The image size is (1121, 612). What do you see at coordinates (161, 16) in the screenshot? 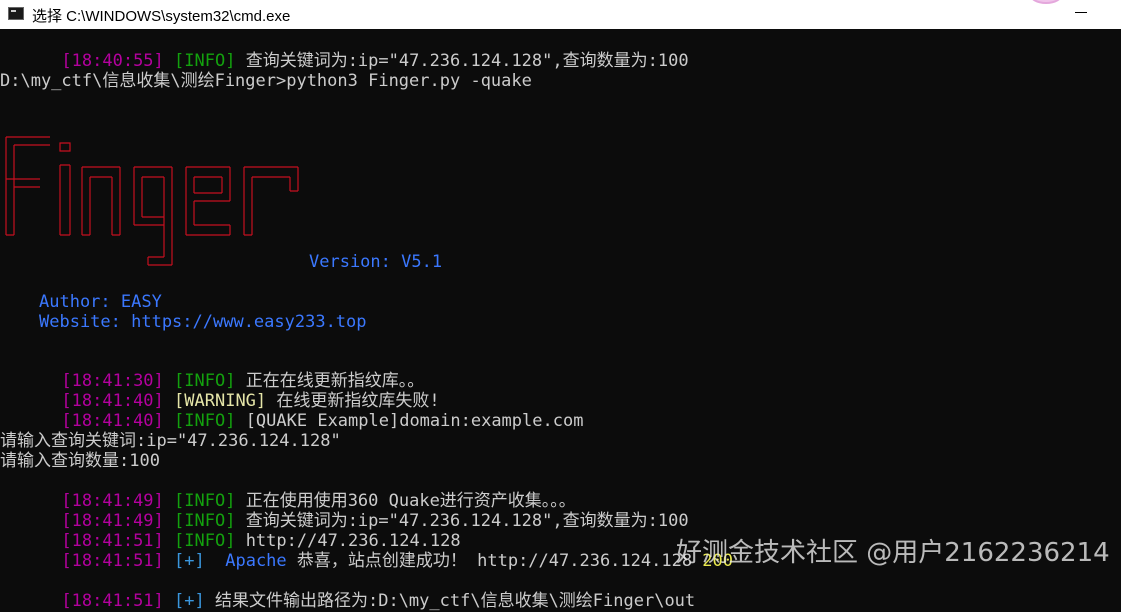
I see `window-title: 选择 C:\WINDOWS\system32\cmd.exe` at bounding box center [161, 16].